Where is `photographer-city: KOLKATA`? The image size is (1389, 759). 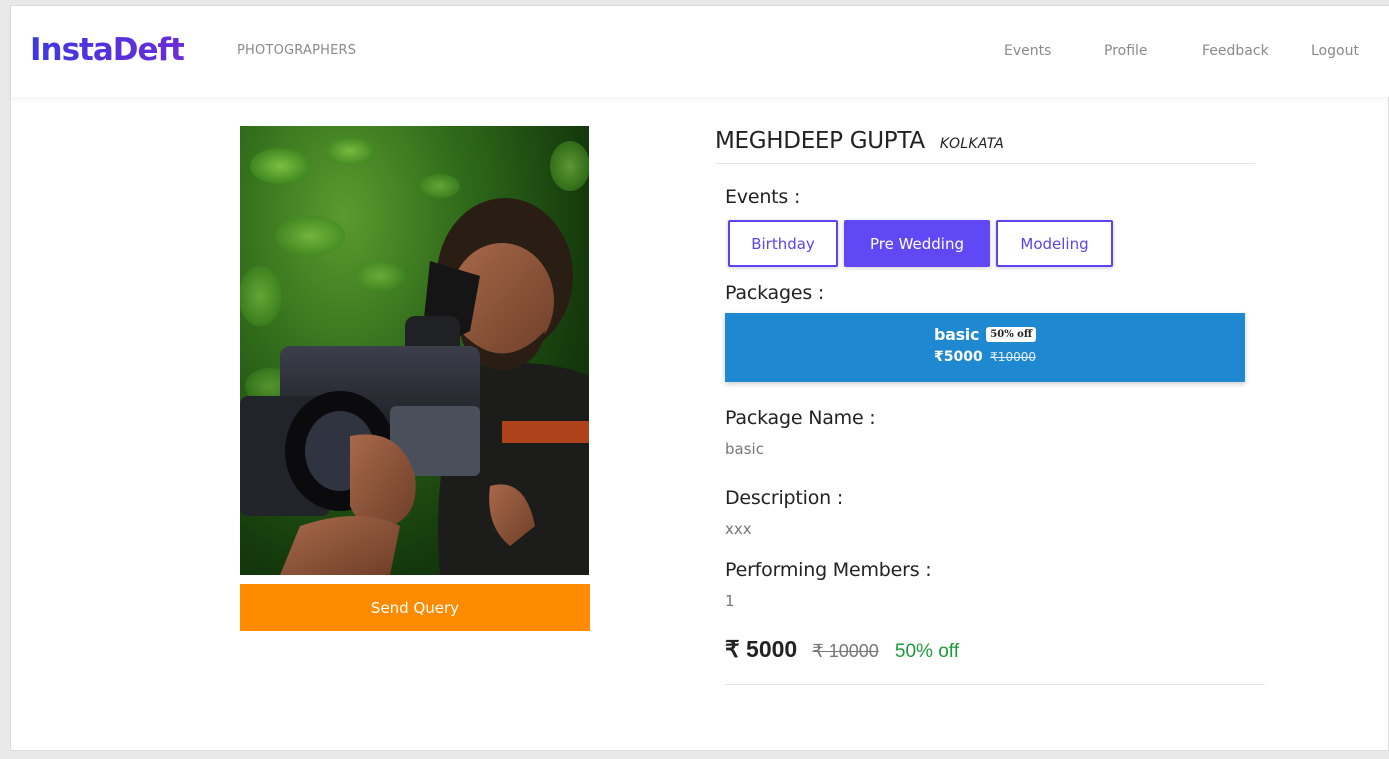 photographer-city: KOLKATA is located at coordinates (972, 144).